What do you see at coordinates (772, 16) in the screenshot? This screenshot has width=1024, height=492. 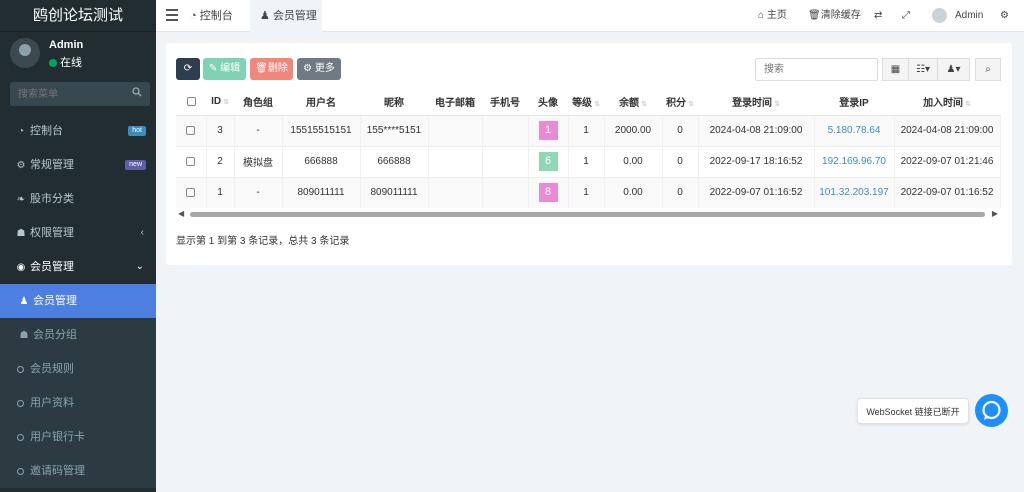 I see `home-link: ⌂ 主页` at bounding box center [772, 16].